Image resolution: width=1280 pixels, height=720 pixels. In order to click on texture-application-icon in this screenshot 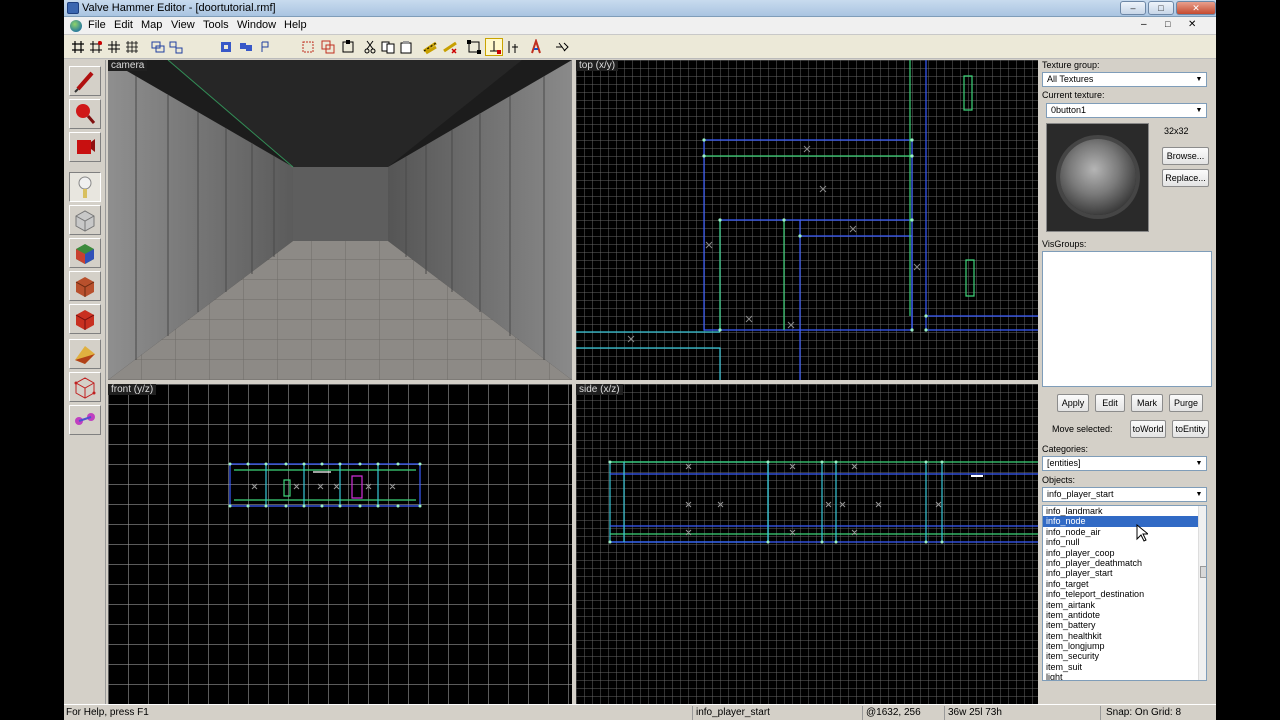, I will do `click(85, 254)`.